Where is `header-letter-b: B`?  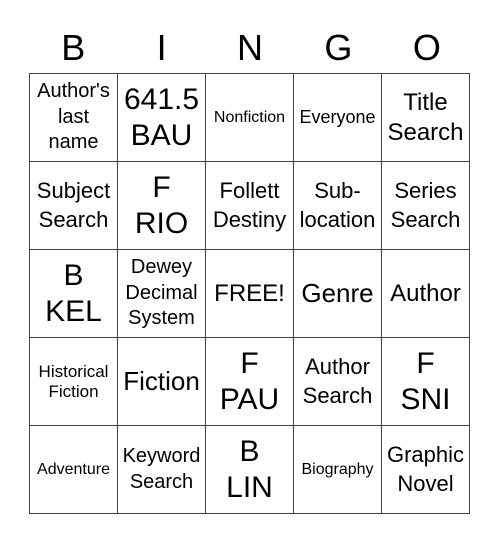 header-letter-b: B is located at coordinates (73, 47).